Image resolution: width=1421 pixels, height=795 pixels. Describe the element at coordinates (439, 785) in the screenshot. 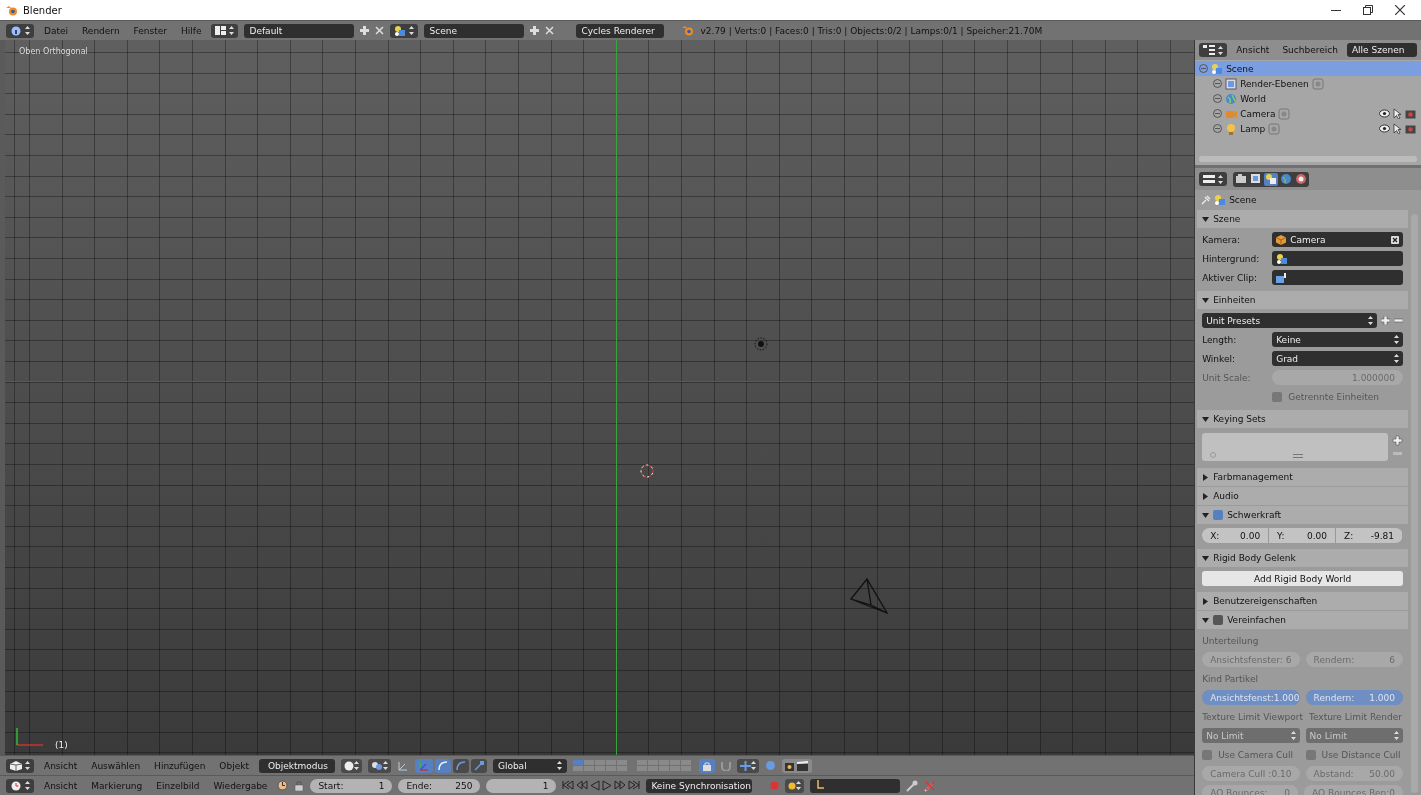

I see `end-frame-field: Ende: 250` at that location.